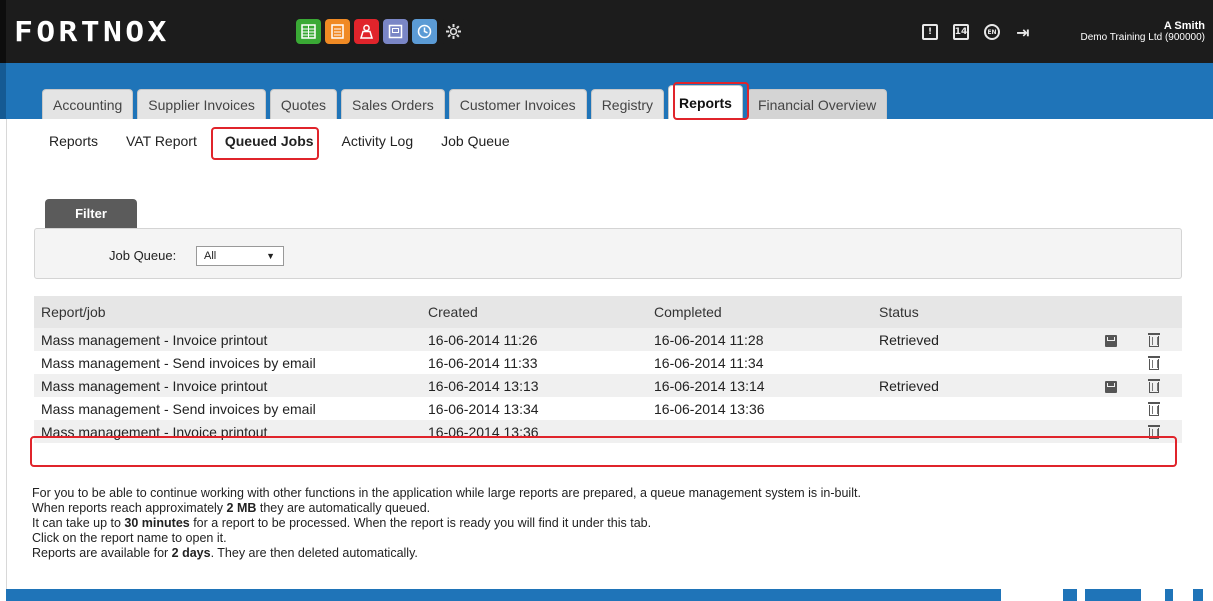  What do you see at coordinates (984, 312) in the screenshot?
I see `header-status: Status` at bounding box center [984, 312].